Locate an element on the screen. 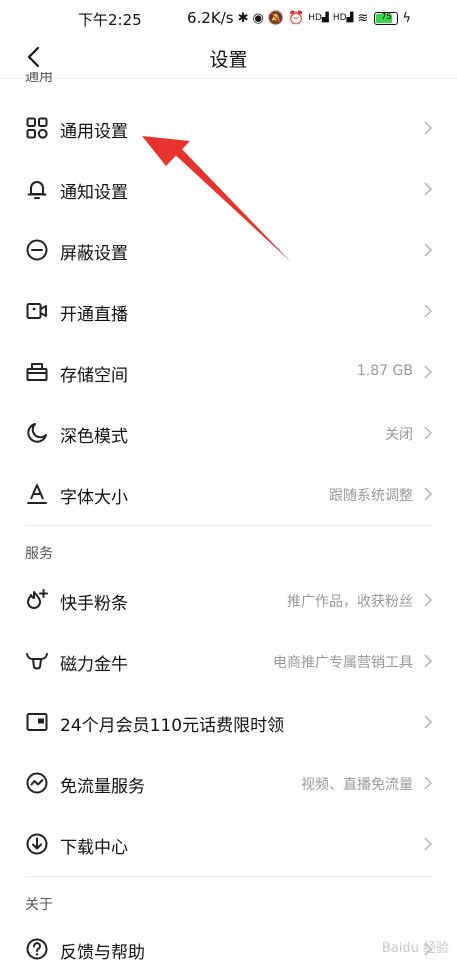 This screenshot has height=979, width=457. download-icon is located at coordinates (37, 844).